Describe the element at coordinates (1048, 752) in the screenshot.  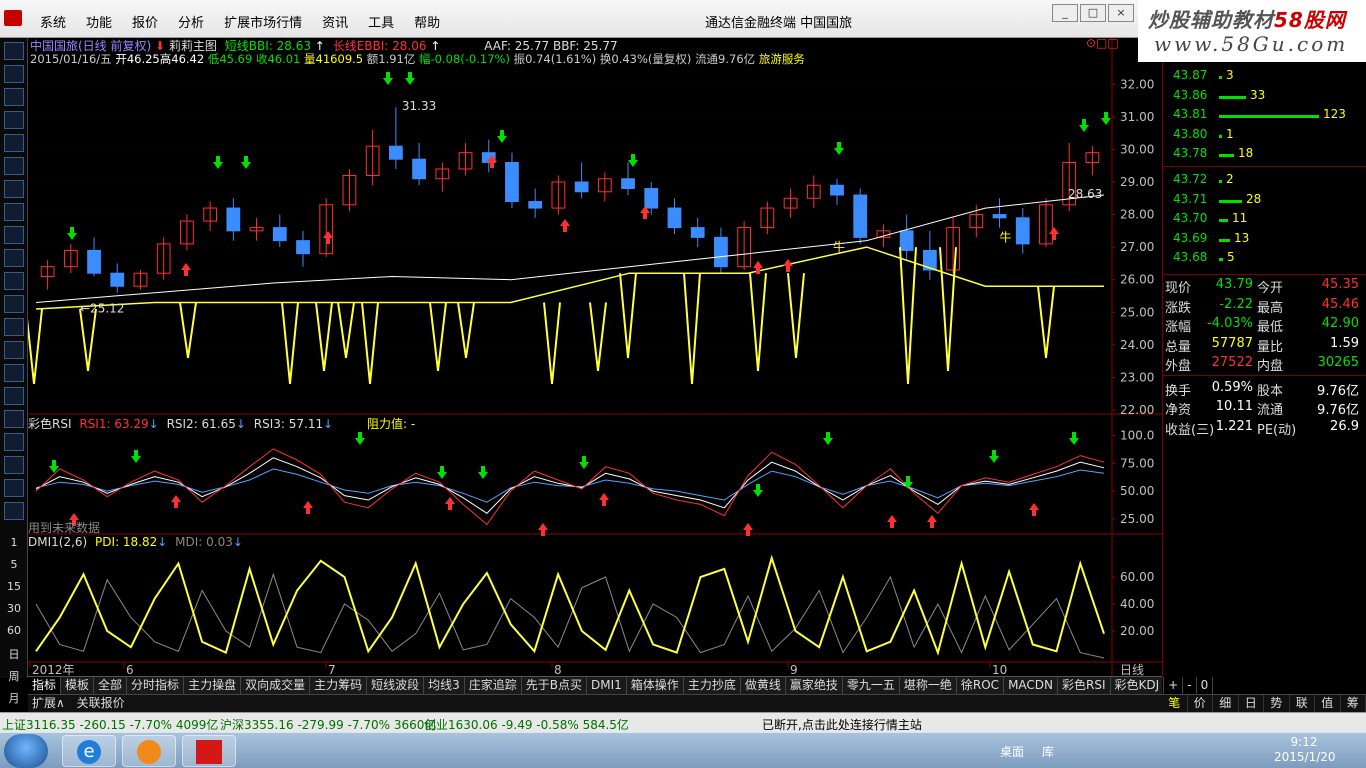
I see `library-label: 库` at that location.